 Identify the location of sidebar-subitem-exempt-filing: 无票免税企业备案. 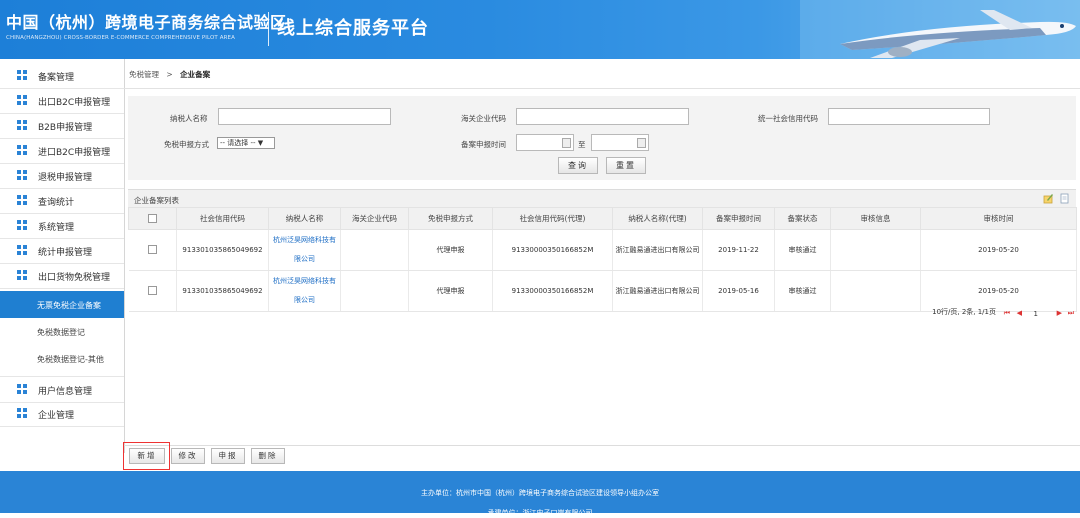
(62, 304).